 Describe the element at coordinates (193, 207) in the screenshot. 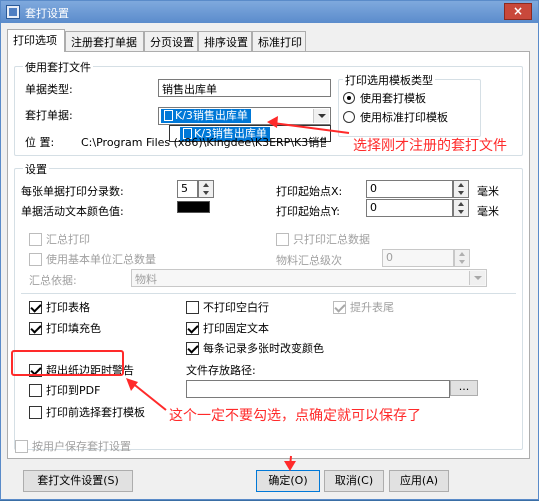

I see `text-color-swatch` at that location.